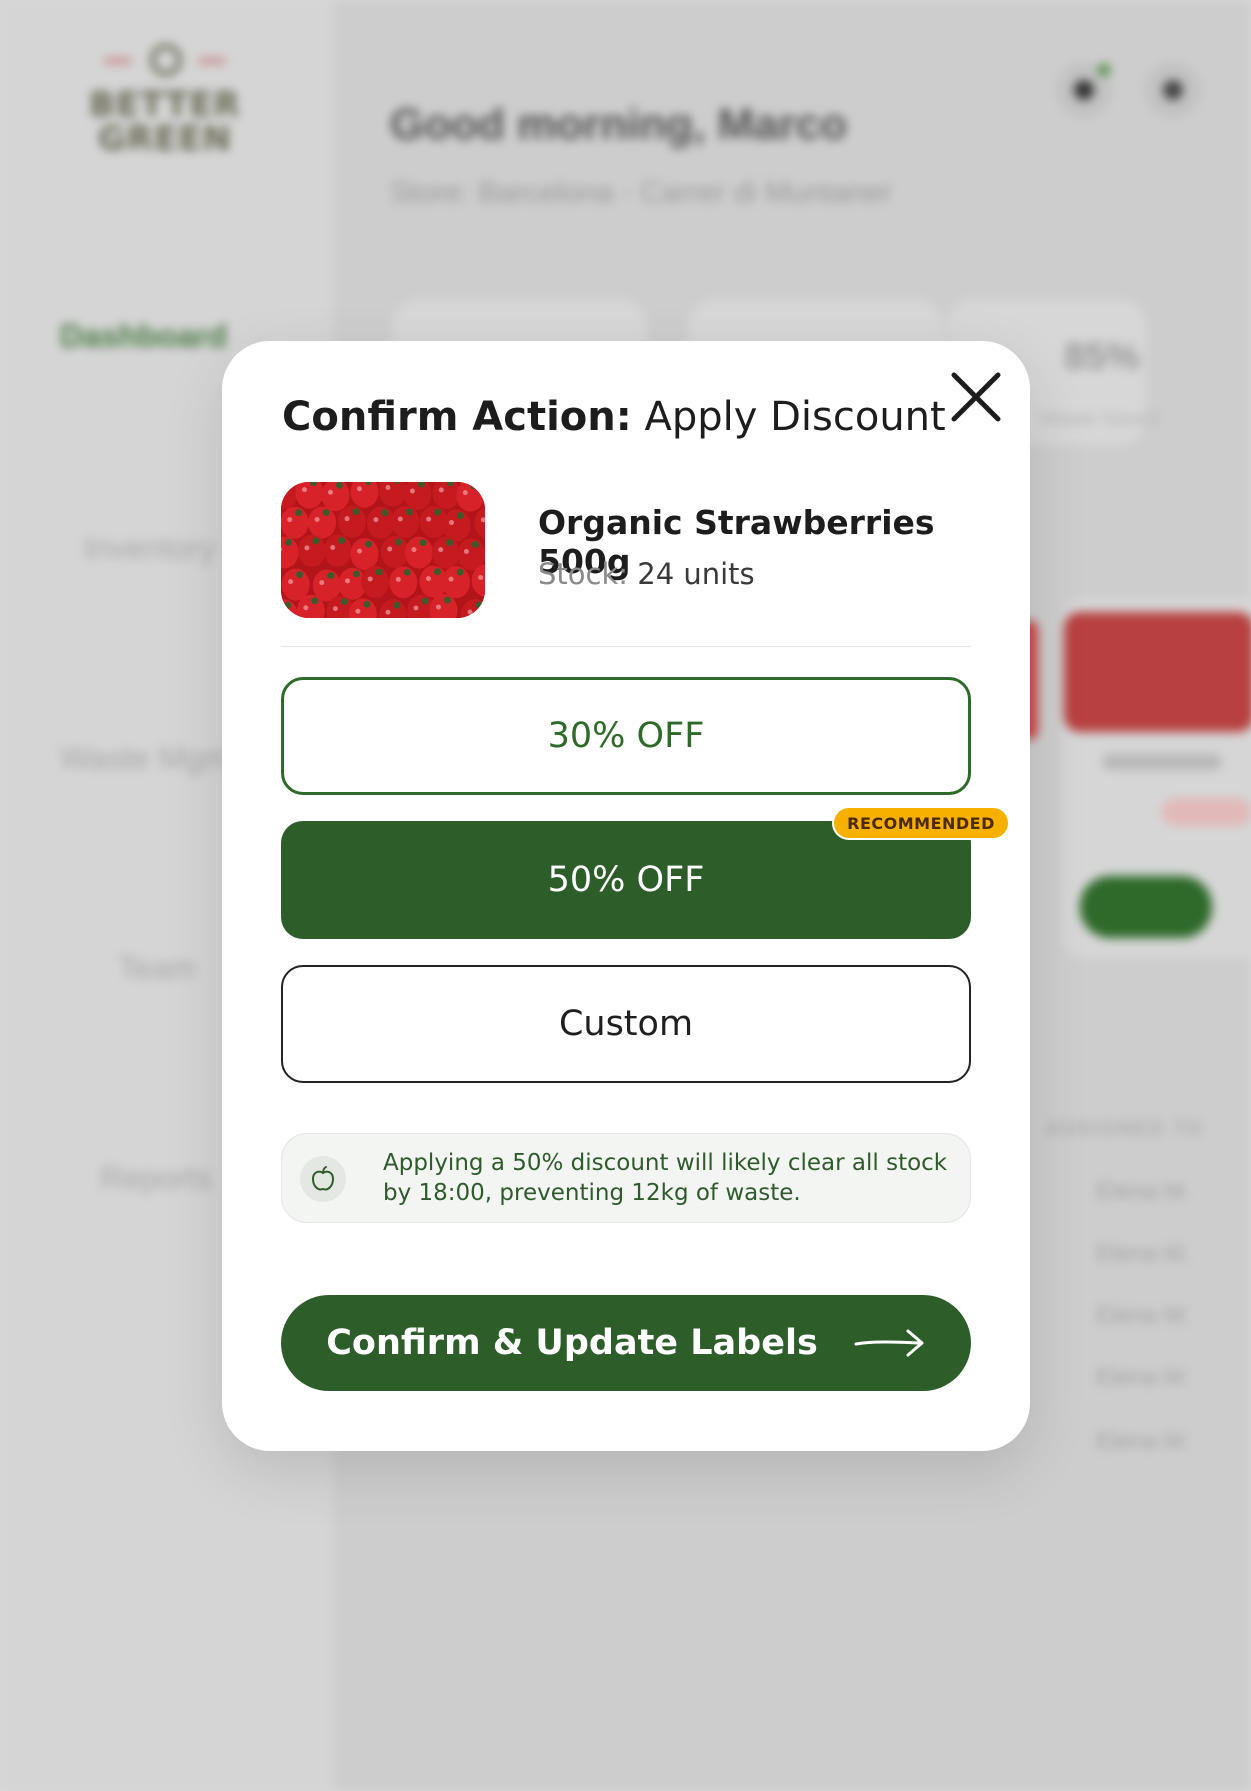  What do you see at coordinates (323, 1179) in the screenshot?
I see `apple-icon` at bounding box center [323, 1179].